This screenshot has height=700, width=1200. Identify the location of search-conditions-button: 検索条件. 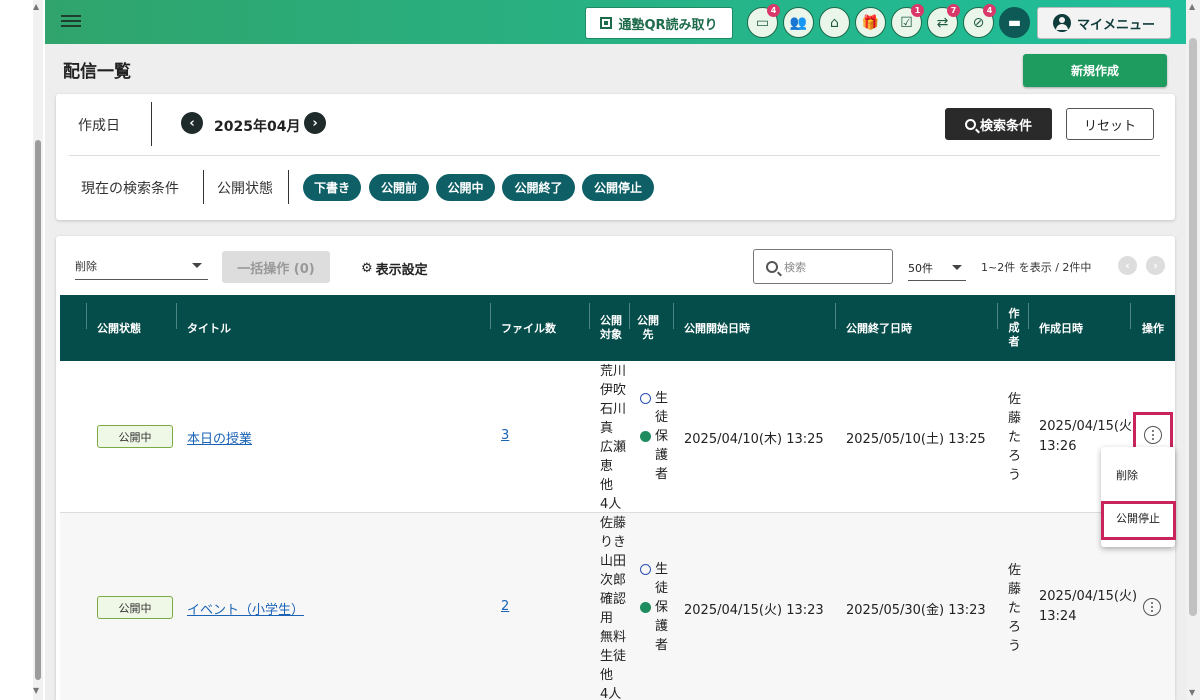
(998, 124).